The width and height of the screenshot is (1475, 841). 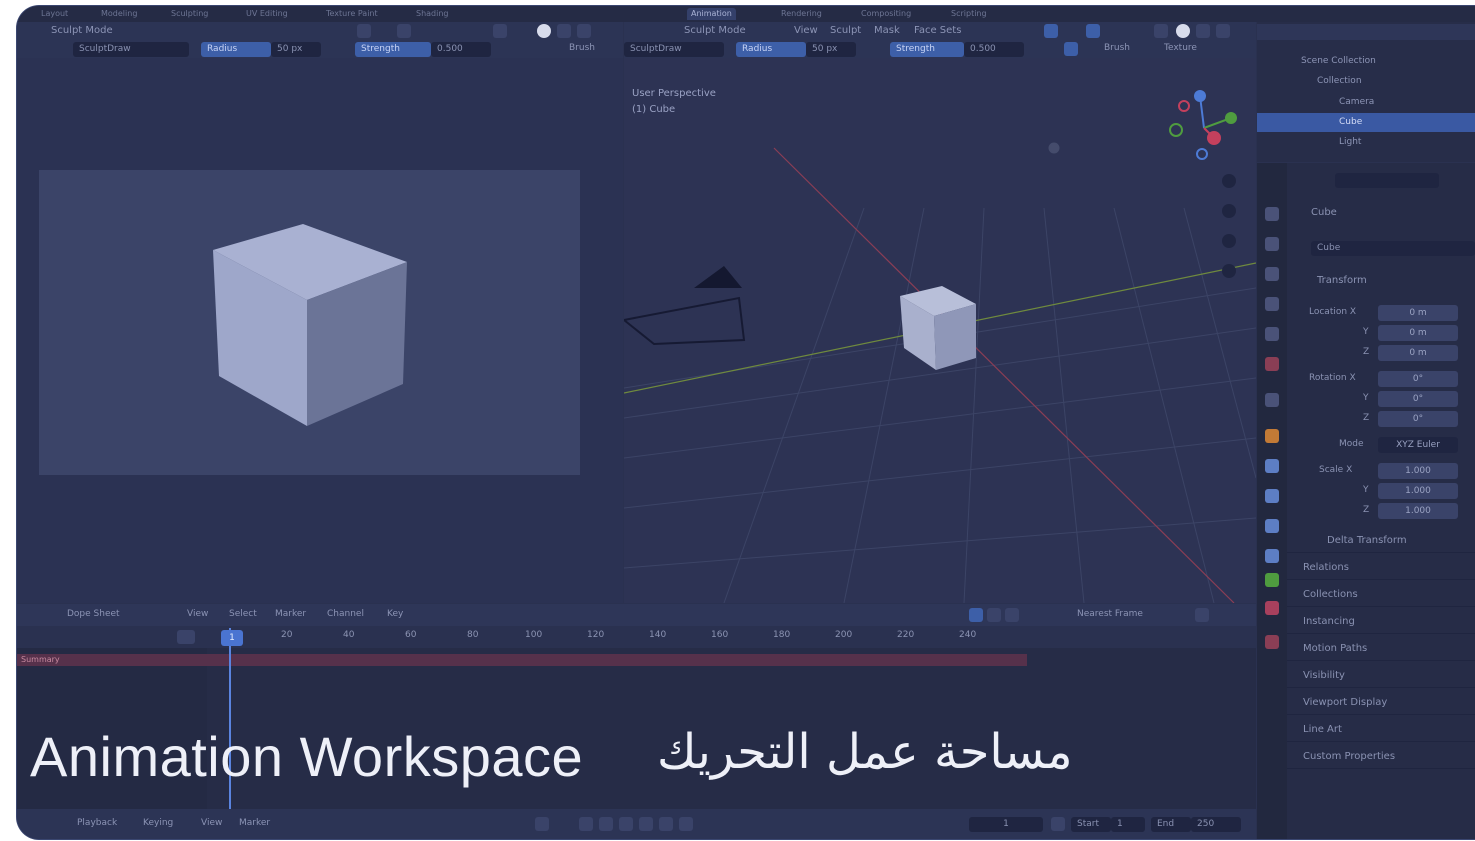 I want to click on constraints-tab-icon, so click(x=1272, y=556).